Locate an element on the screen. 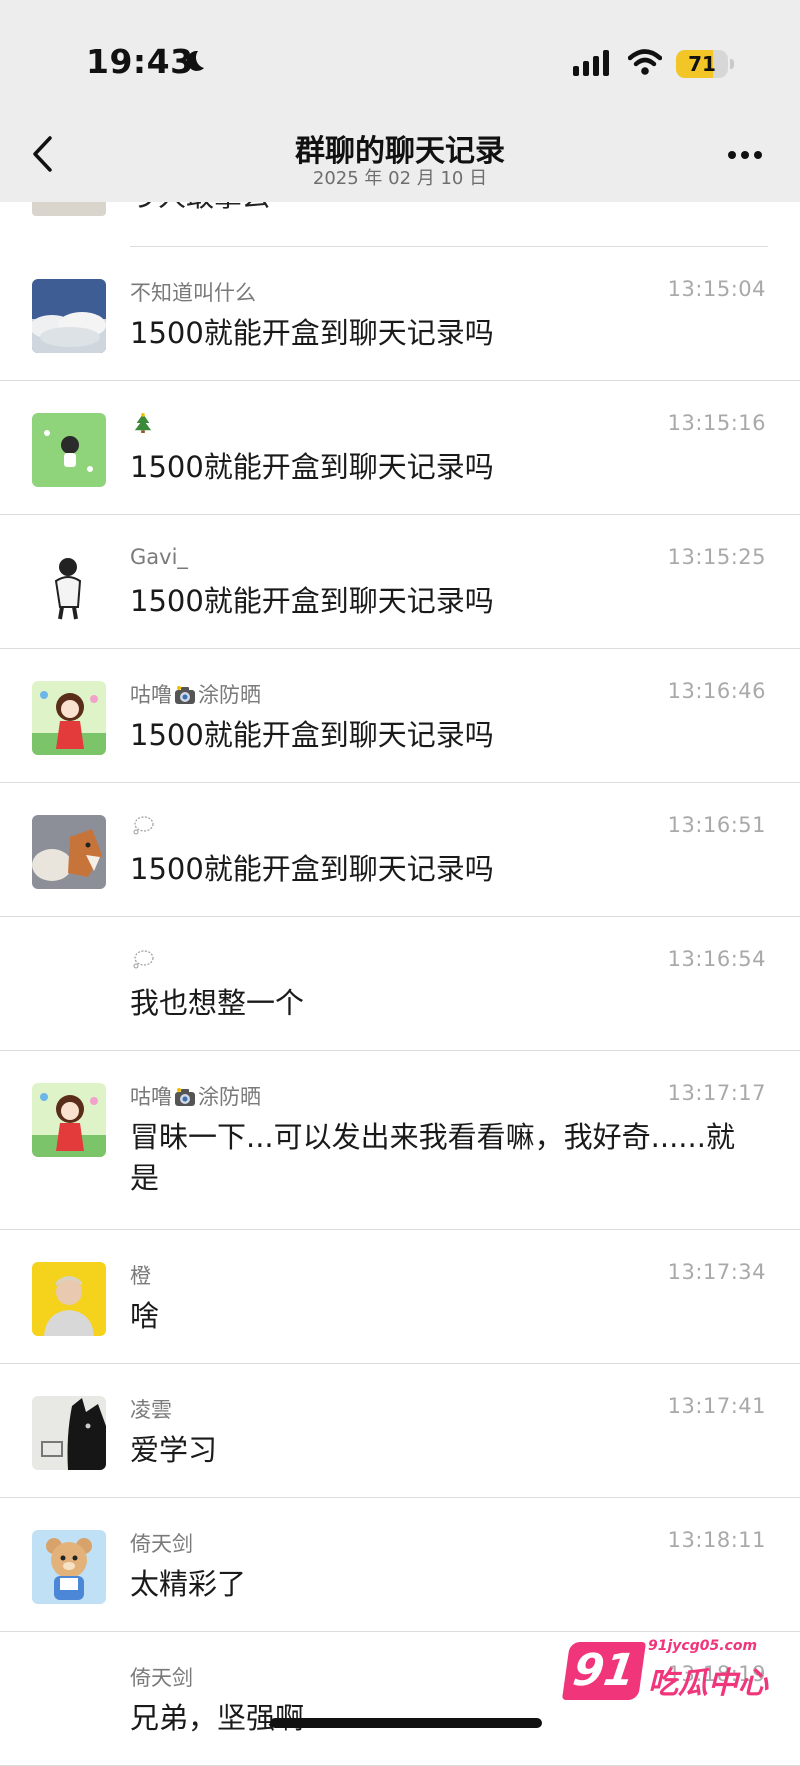 Image resolution: width=800 pixels, height=1766 pixels. sender-name: 不知道叫什么 is located at coordinates (193, 293).